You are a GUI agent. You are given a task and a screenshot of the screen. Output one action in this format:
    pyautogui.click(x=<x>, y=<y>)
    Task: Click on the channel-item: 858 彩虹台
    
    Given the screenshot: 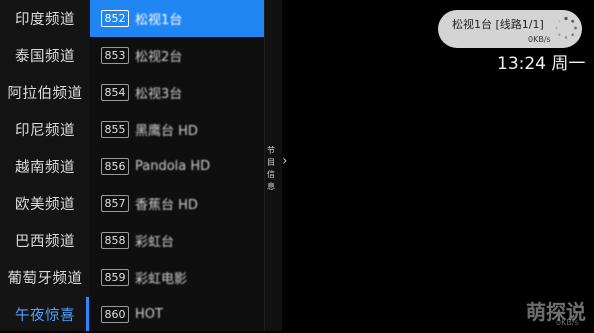 What is the action you would take?
    pyautogui.click(x=177, y=240)
    